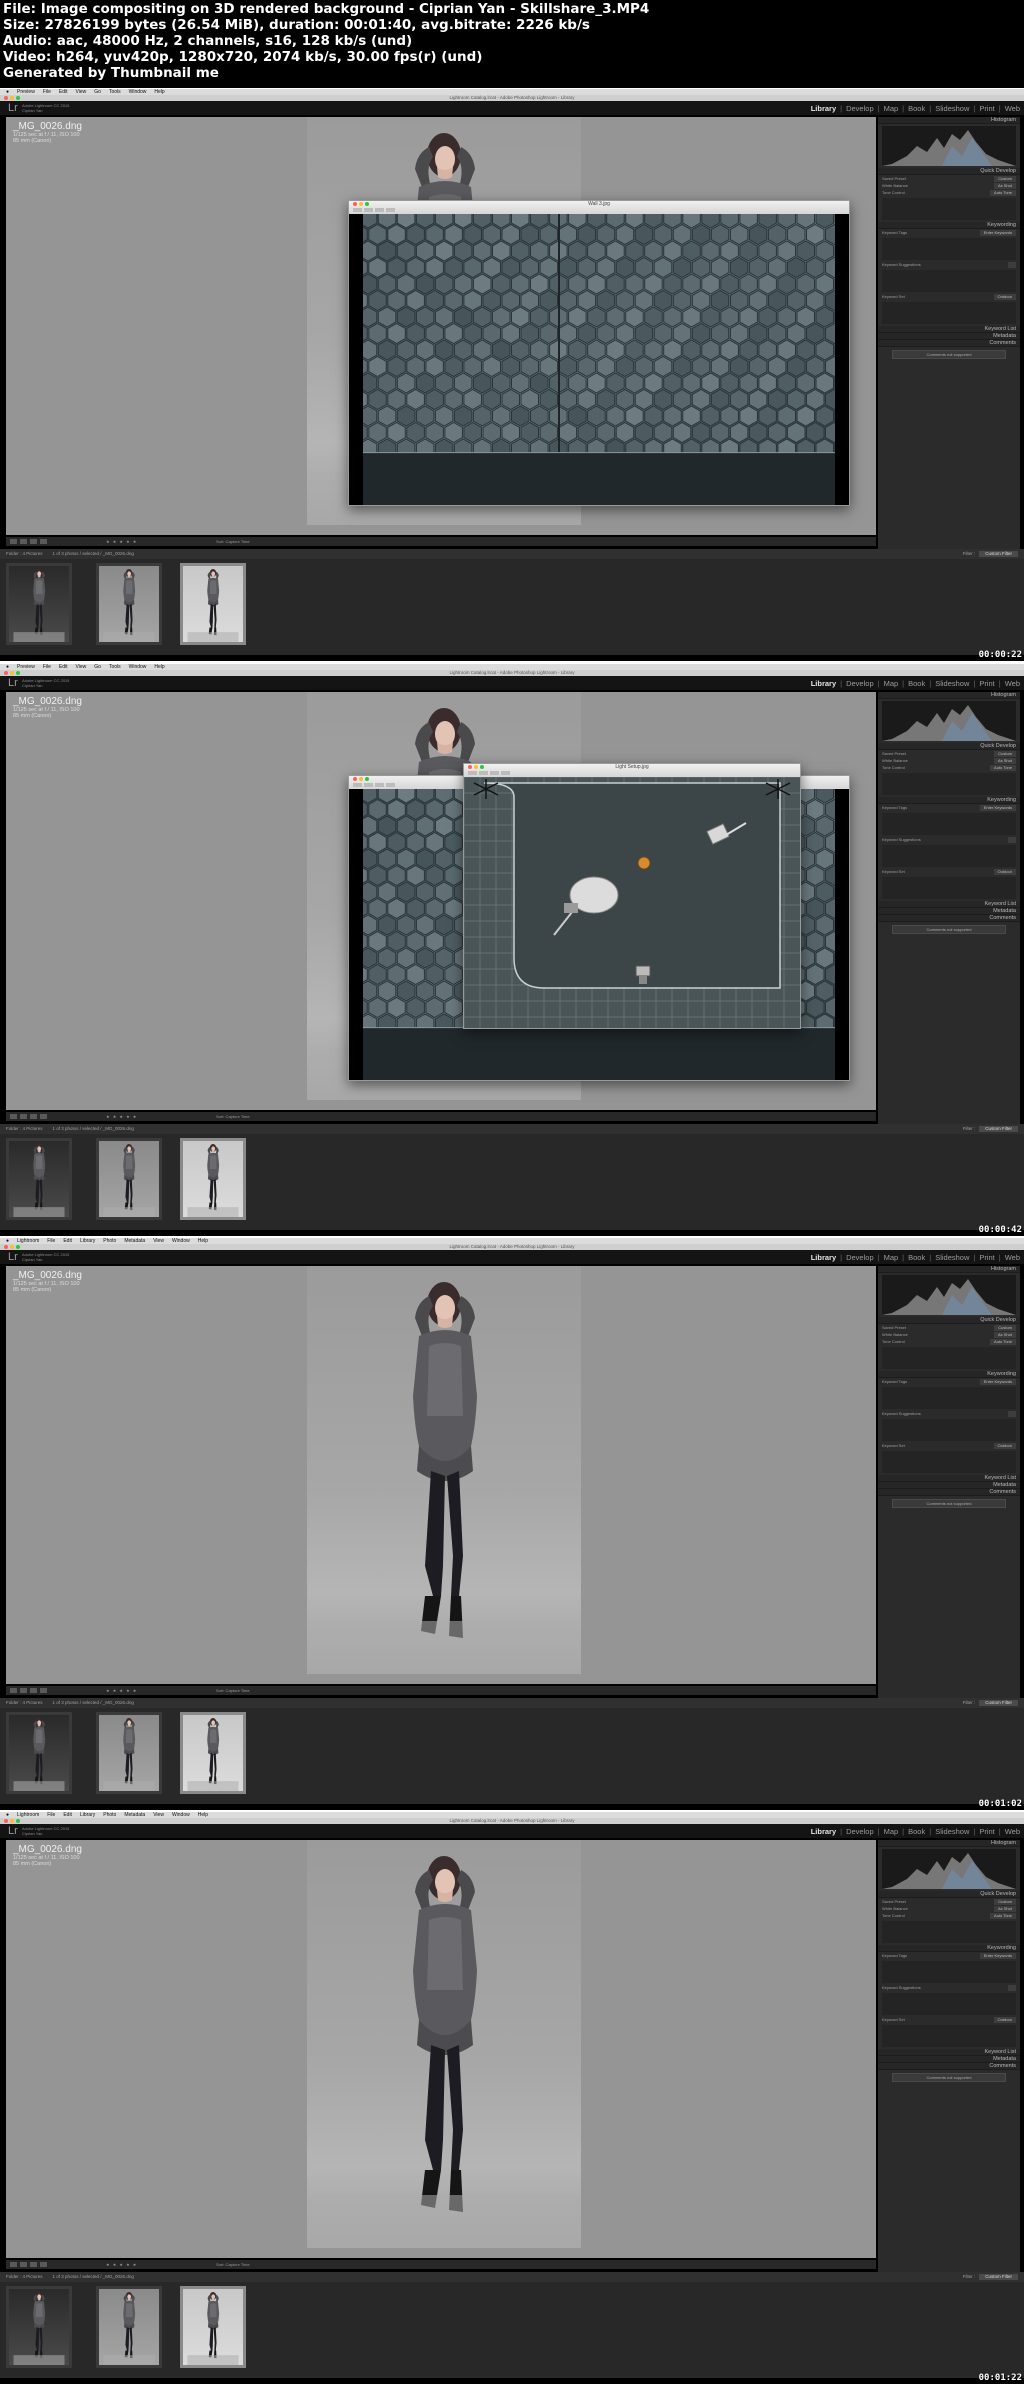 This screenshot has width=1024, height=2386. Describe the element at coordinates (632, 770) in the screenshot. I see `preview-title-bar: Light Setup.jpg` at that location.